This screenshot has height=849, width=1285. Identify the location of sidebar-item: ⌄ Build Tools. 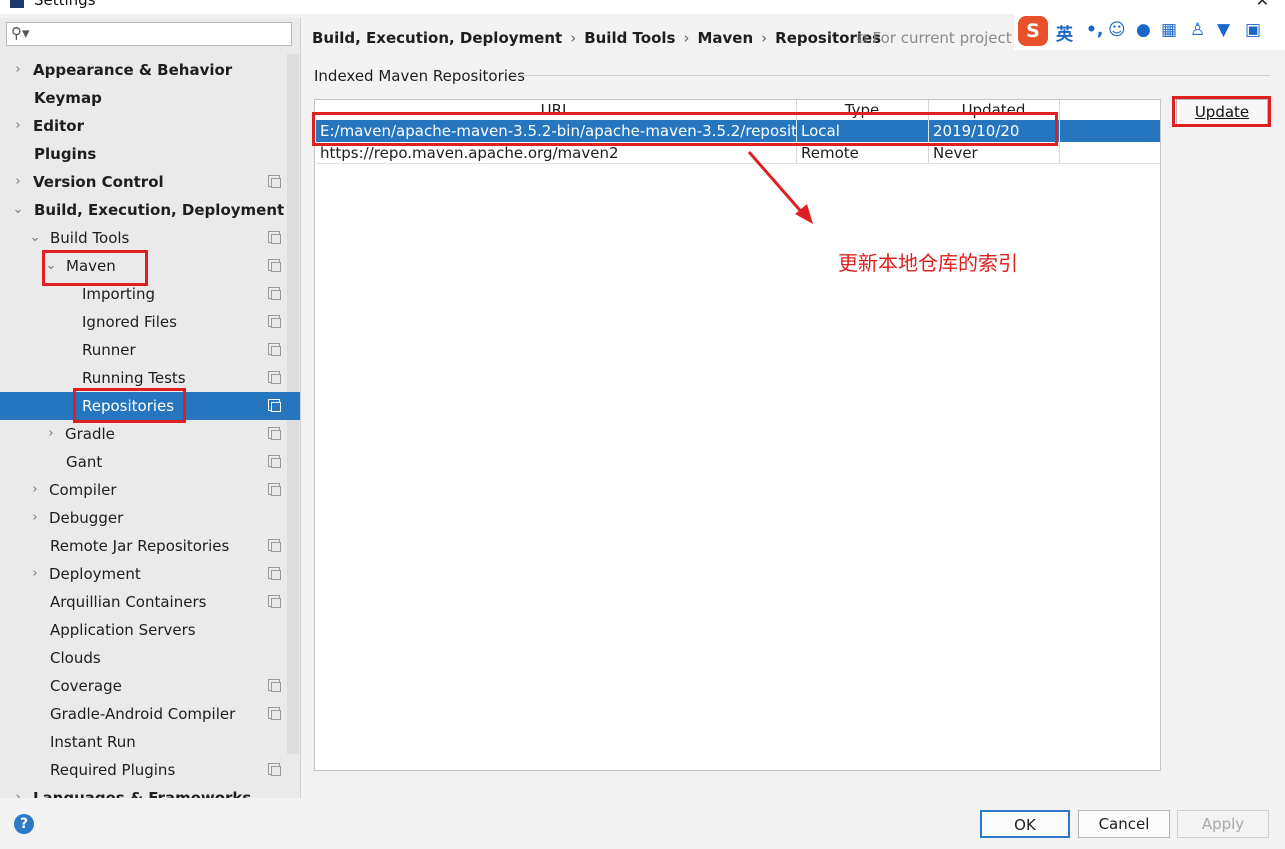
(150, 238).